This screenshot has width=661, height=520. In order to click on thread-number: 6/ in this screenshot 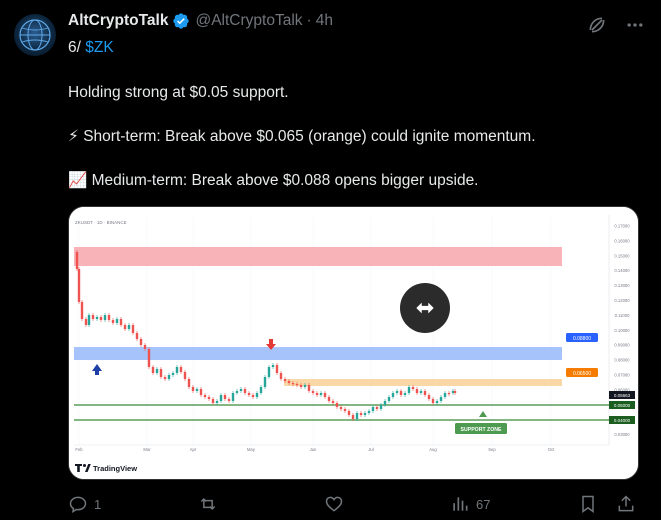, I will do `click(74, 47)`.